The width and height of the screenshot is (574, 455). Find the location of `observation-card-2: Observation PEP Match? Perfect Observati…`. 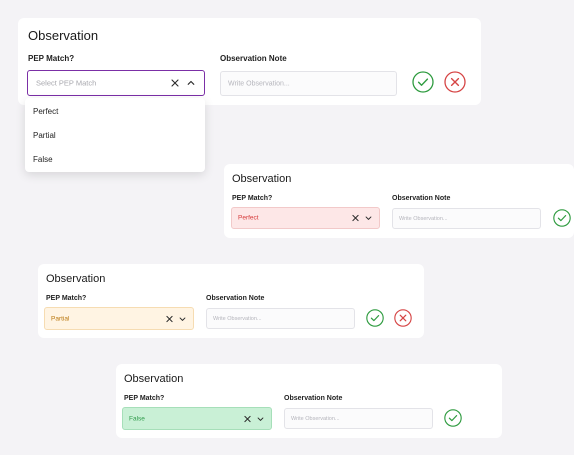

observation-card-2: Observation PEP Match? Perfect Observati… is located at coordinates (399, 201).